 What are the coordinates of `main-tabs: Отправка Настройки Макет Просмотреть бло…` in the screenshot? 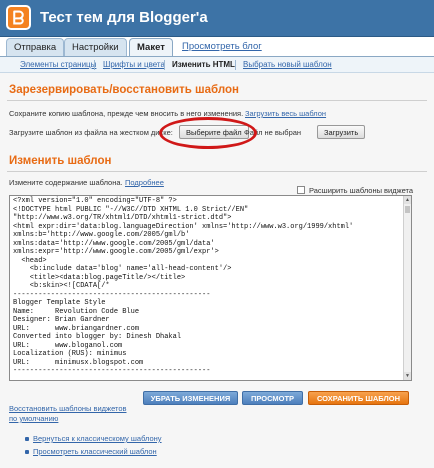 It's located at (217, 47).